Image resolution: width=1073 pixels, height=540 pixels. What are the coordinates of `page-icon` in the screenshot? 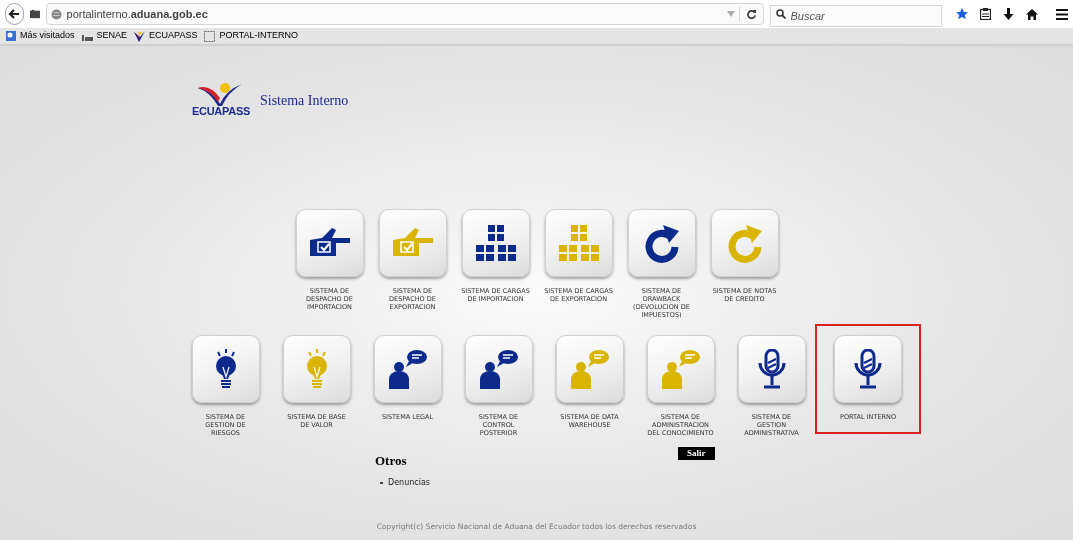 It's located at (210, 36).